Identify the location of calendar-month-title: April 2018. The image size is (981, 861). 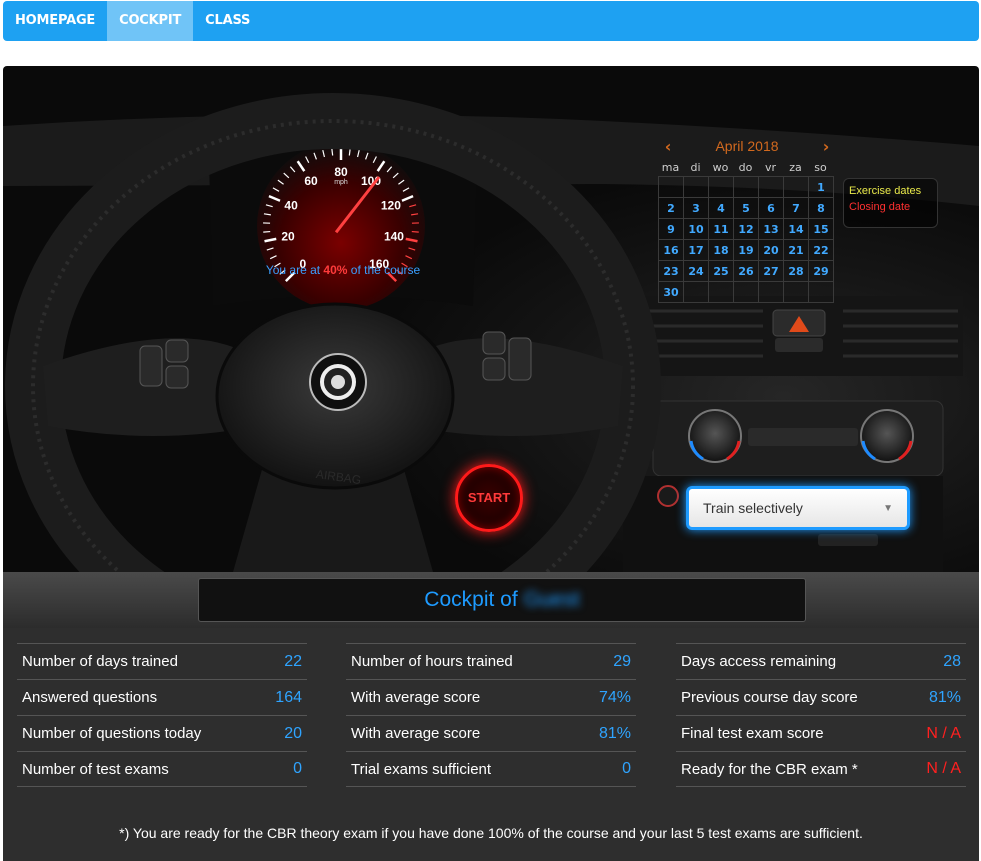
(747, 146).